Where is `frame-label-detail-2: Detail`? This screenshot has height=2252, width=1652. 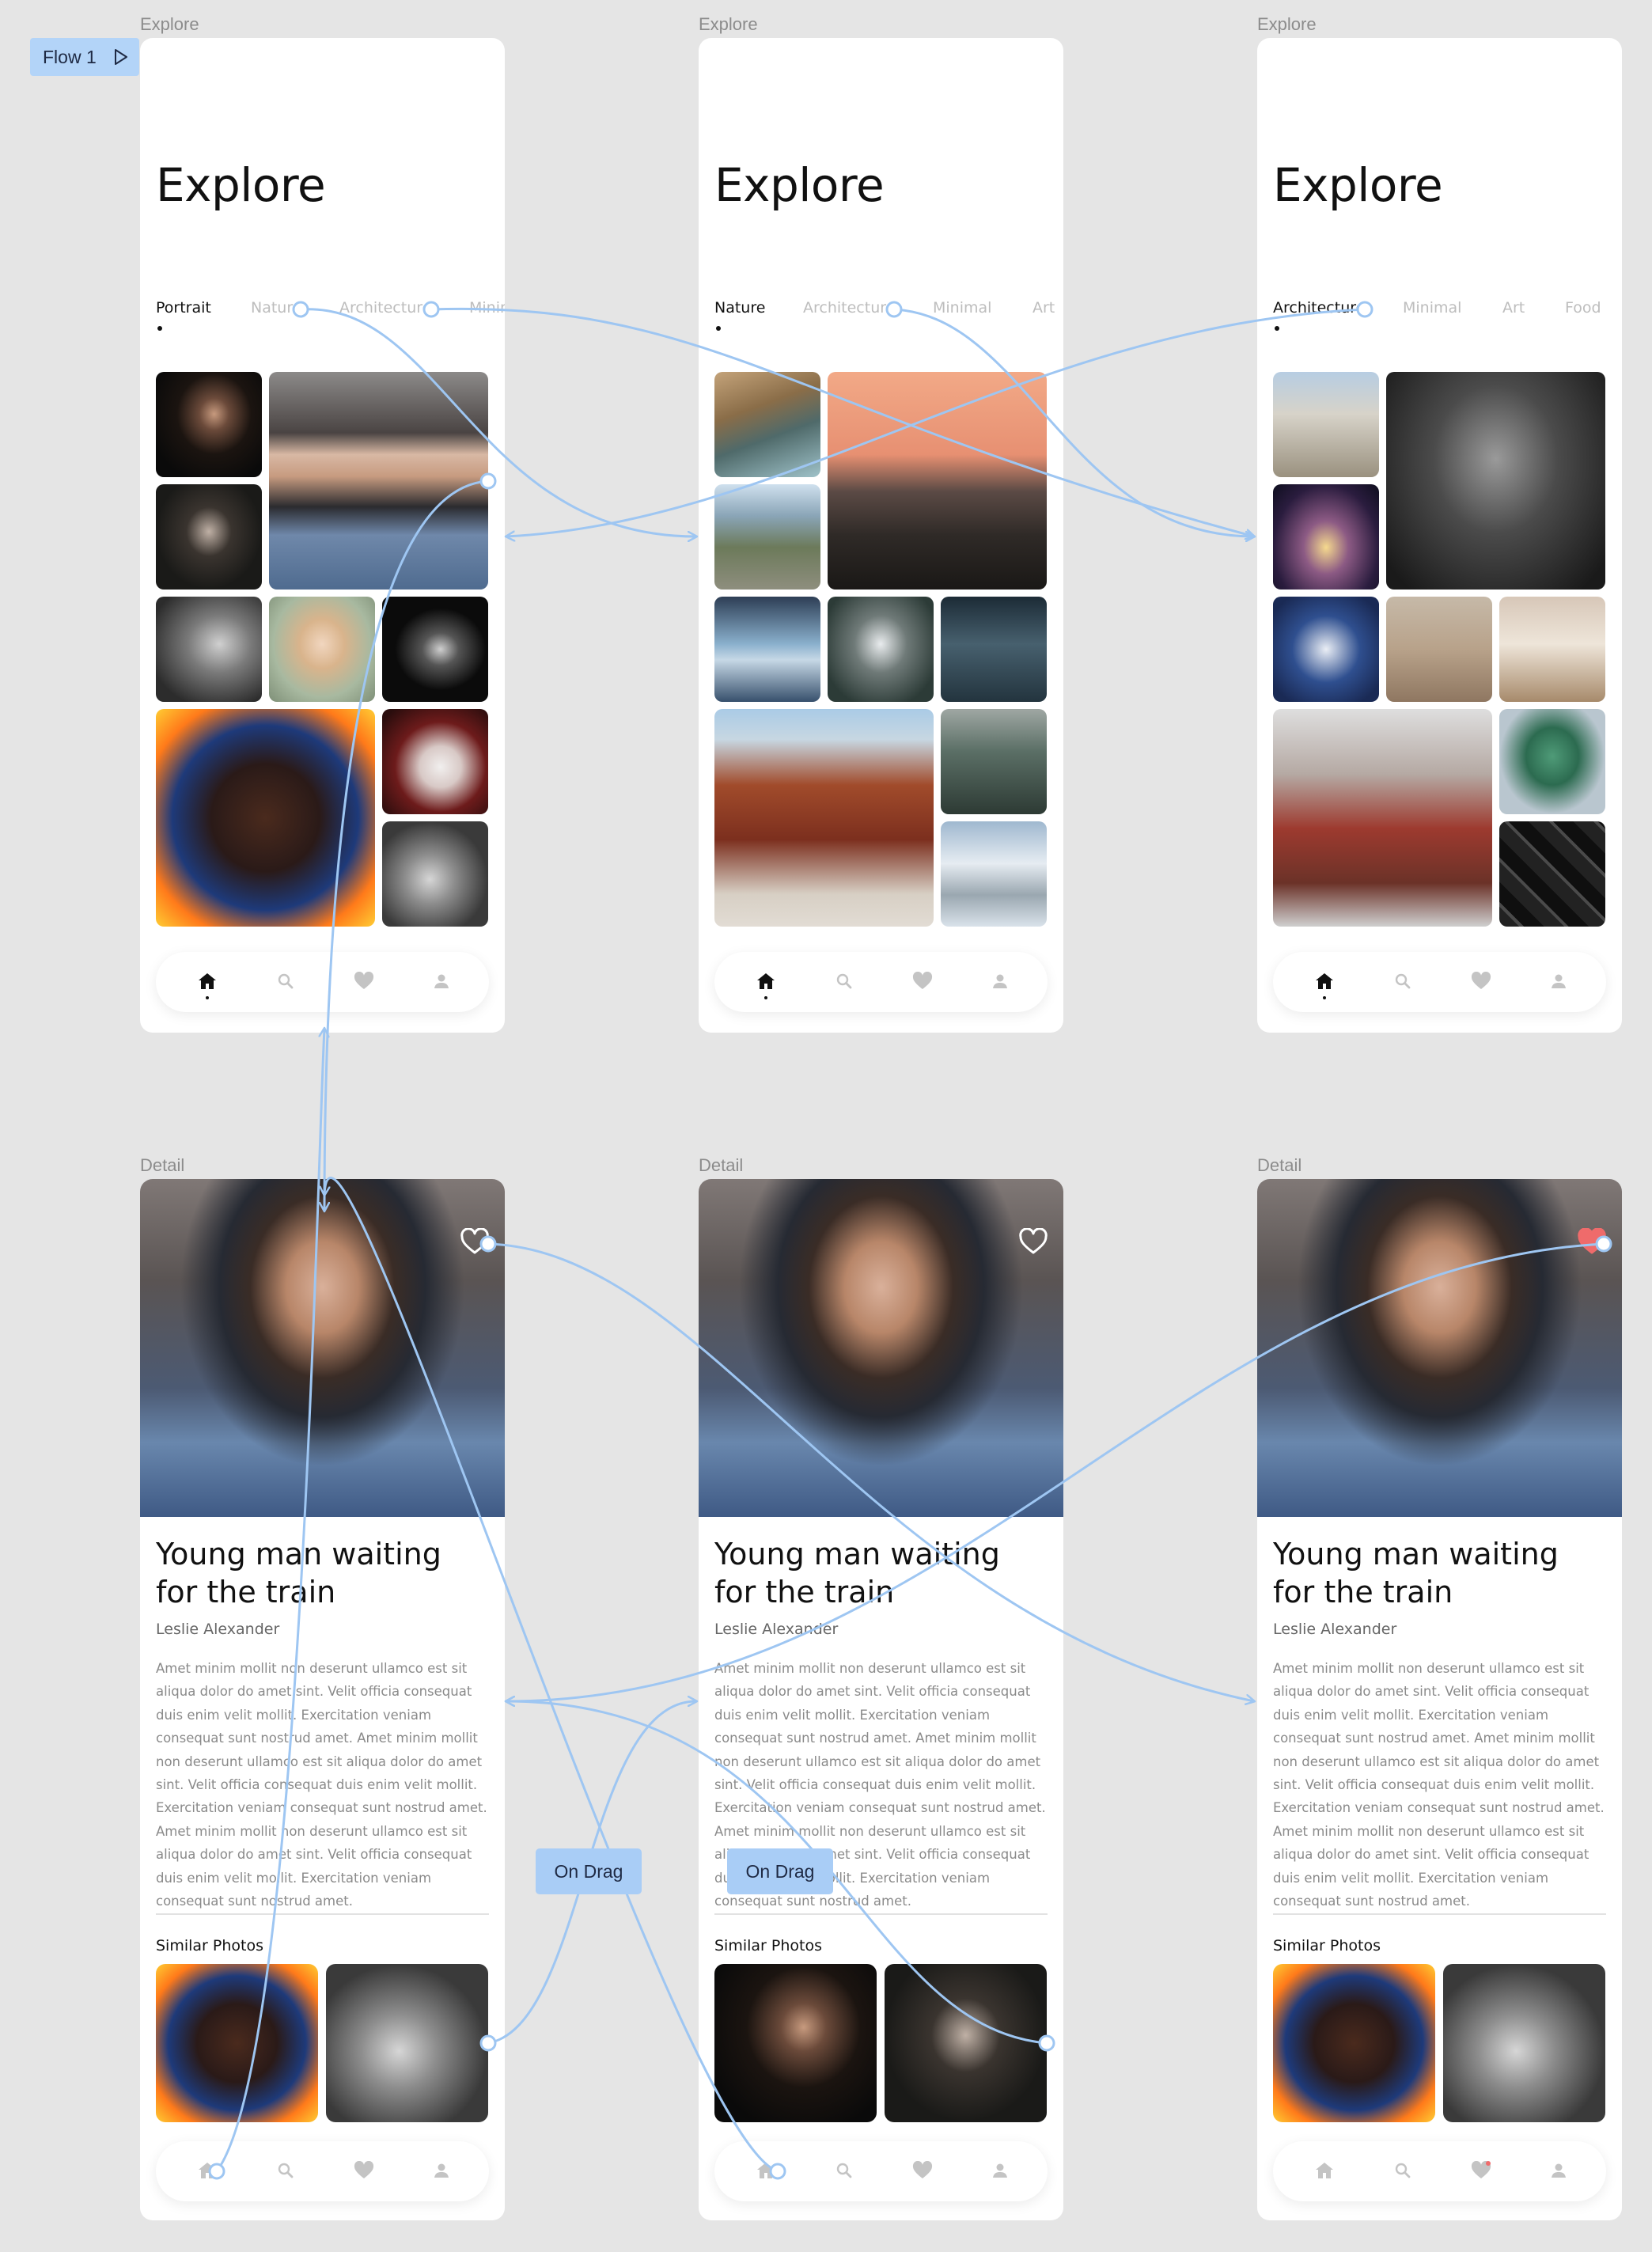
frame-label-detail-2: Detail is located at coordinates (721, 1165).